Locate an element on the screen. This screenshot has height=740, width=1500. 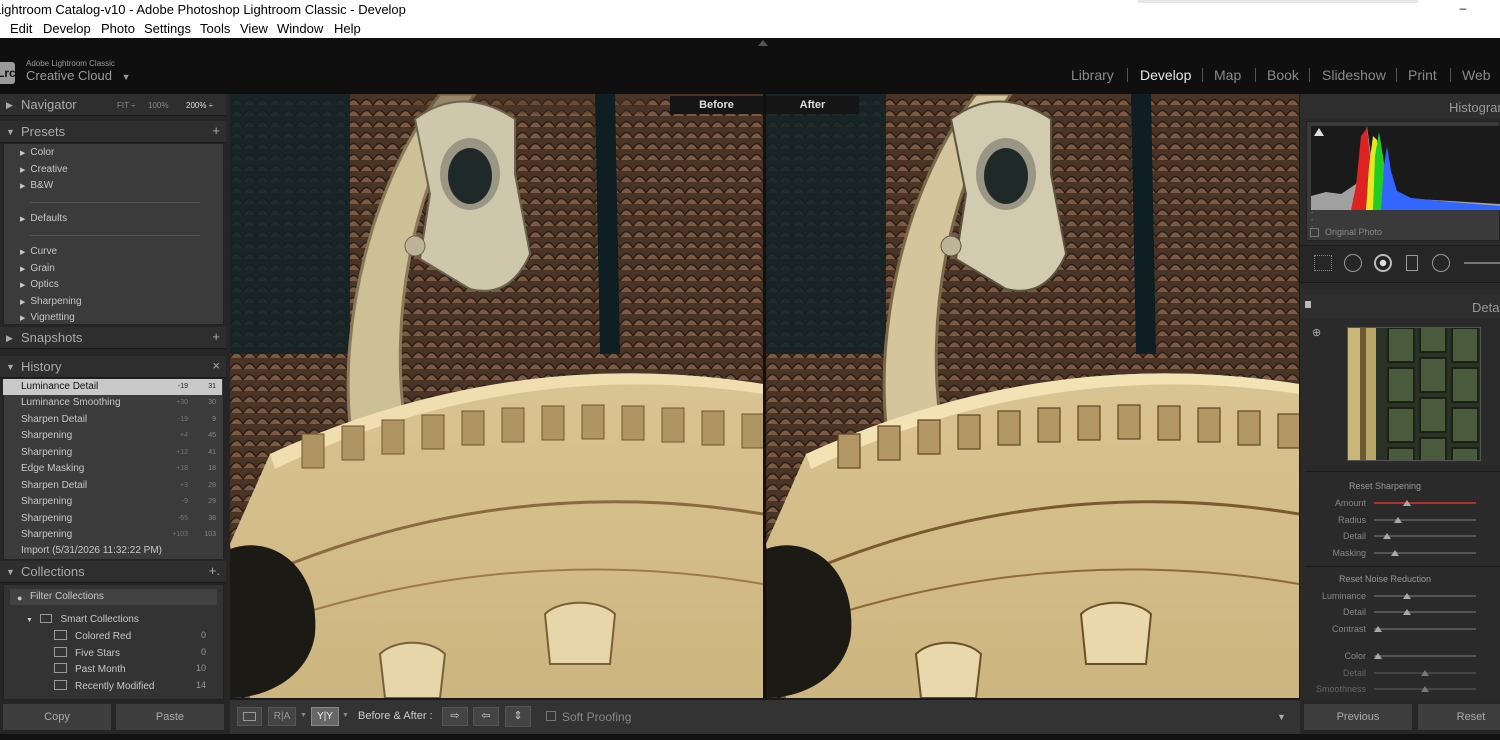
add-collection-icon: +. is located at coordinates (214, 570).